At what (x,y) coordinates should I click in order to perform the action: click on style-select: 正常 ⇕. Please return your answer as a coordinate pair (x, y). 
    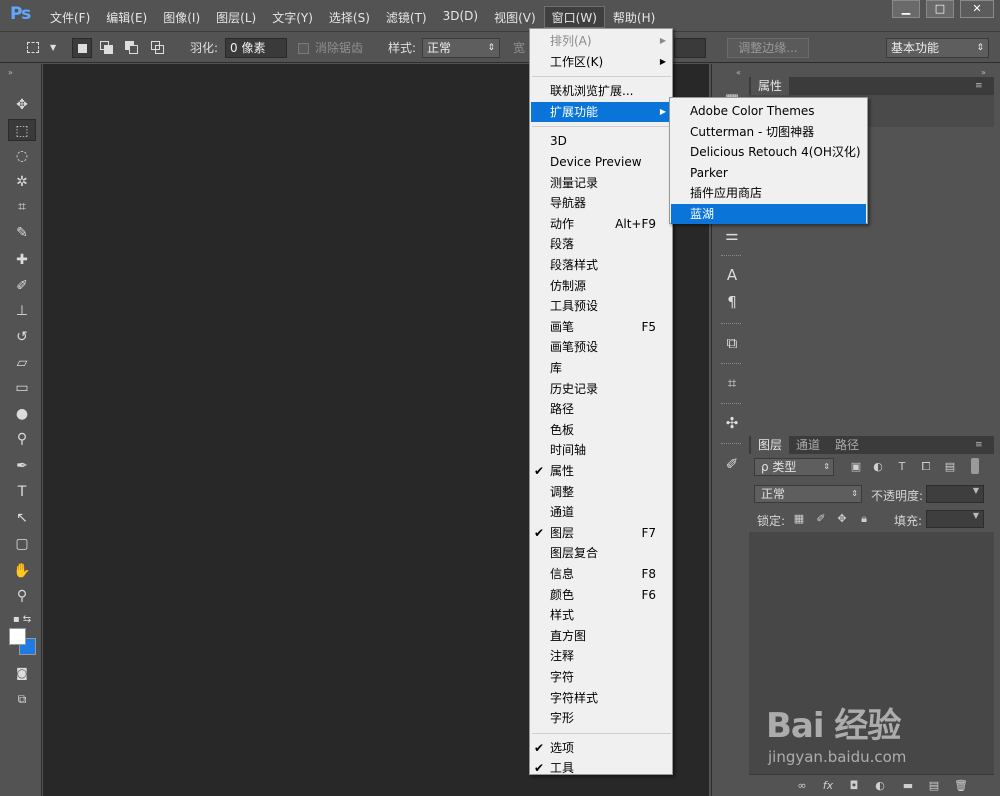
    Looking at the image, I should click on (461, 48).